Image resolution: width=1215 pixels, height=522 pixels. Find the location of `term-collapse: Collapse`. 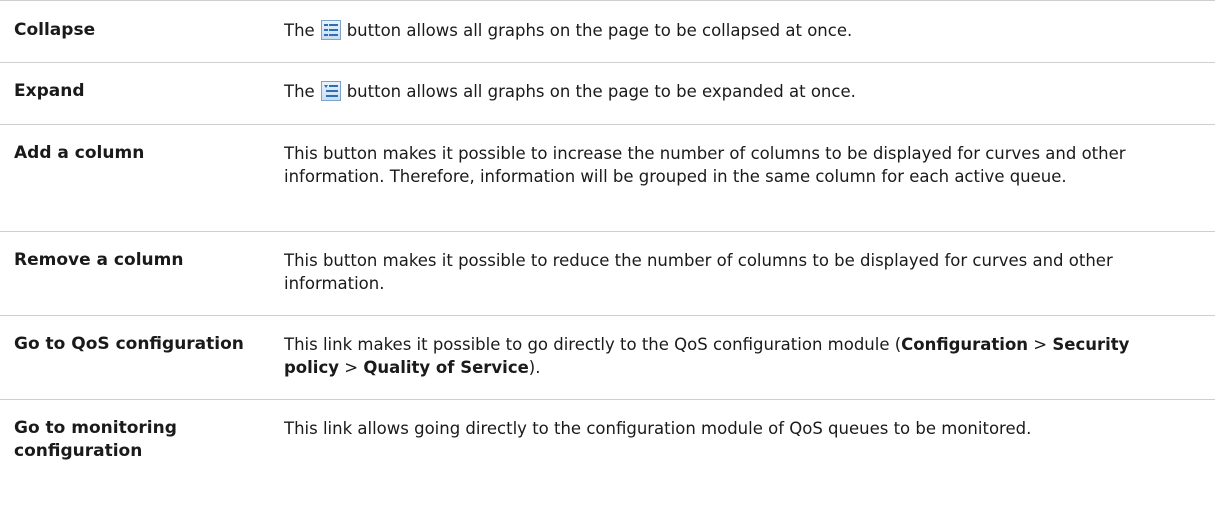

term-collapse: Collapse is located at coordinates (55, 30).